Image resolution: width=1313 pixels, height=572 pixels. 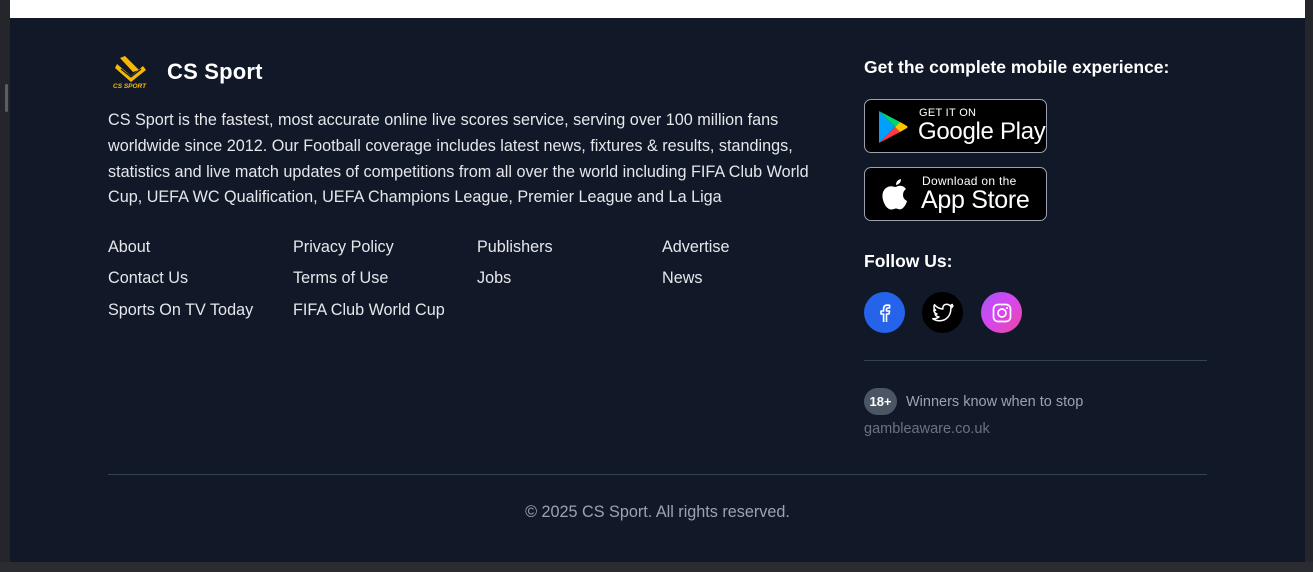 What do you see at coordinates (975, 200) in the screenshot?
I see `app-store-big-text: App Store` at bounding box center [975, 200].